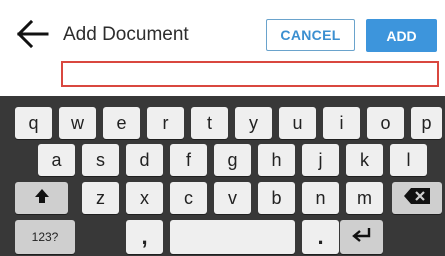  Describe the element at coordinates (232, 160) in the screenshot. I see `key-g: g` at that location.